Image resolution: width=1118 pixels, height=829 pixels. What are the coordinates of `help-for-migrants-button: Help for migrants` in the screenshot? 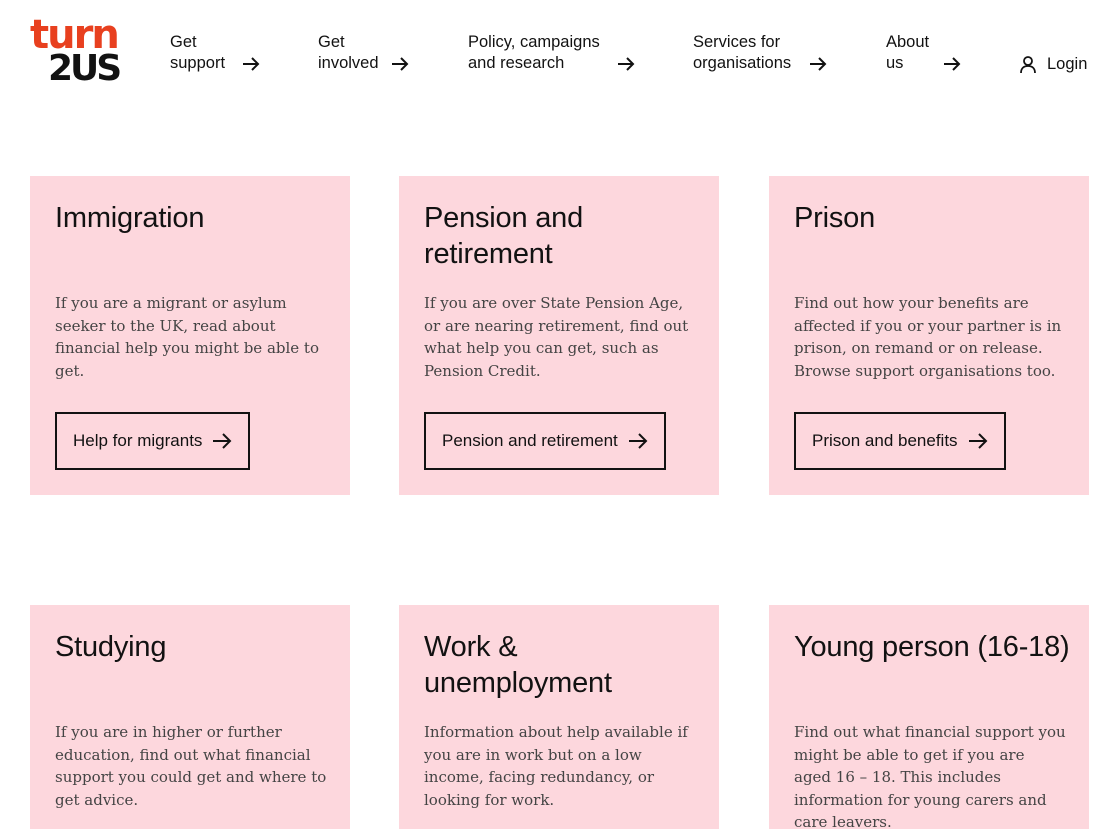 It's located at (153, 441).